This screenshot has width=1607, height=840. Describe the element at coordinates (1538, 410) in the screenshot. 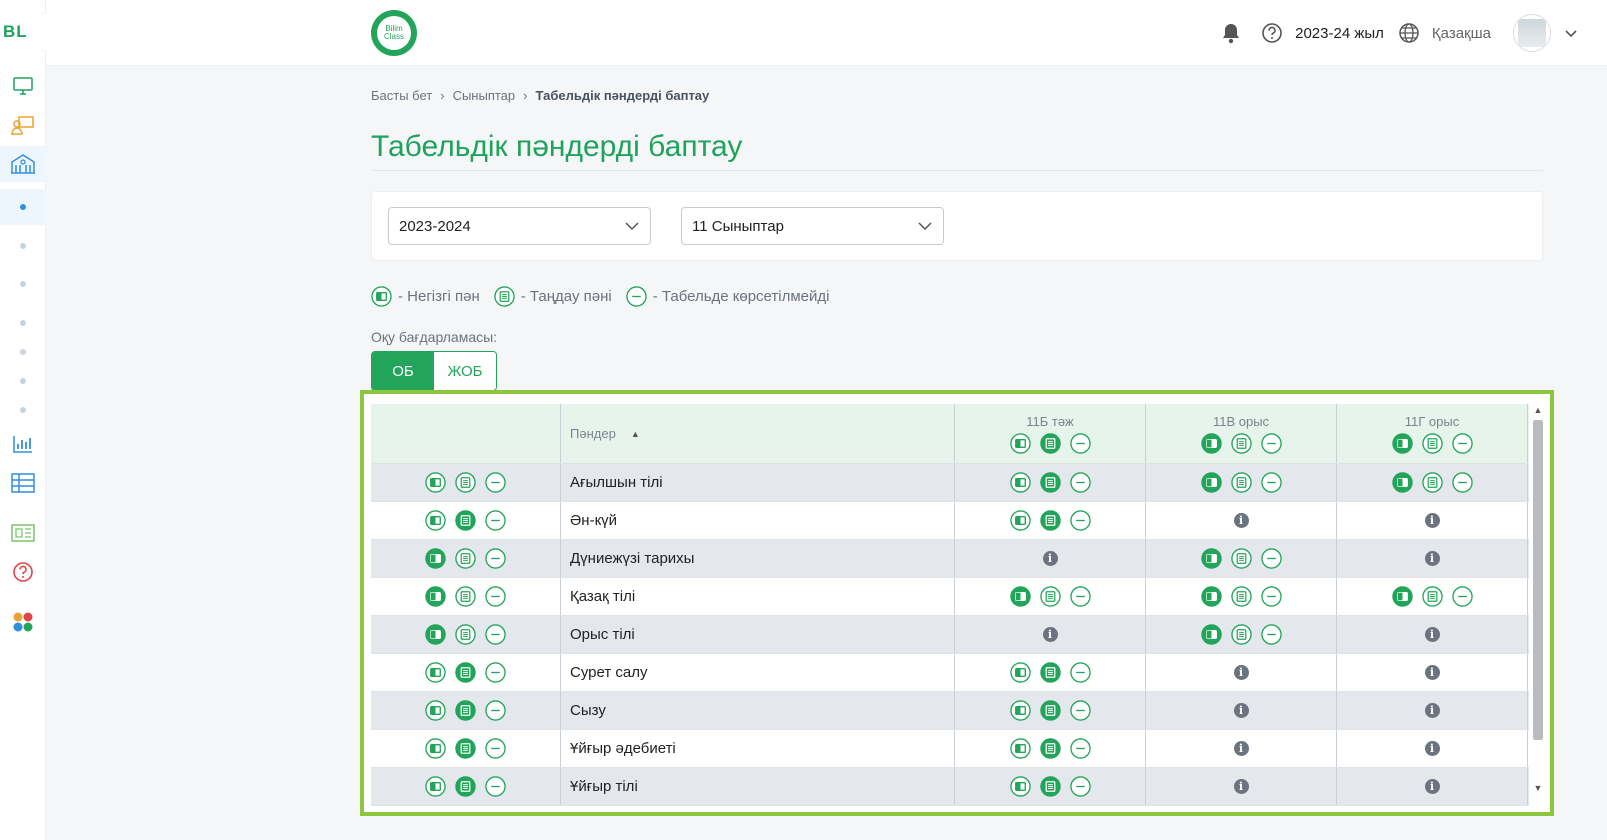

I see `scroll-up-arrow-icon: ▲` at that location.